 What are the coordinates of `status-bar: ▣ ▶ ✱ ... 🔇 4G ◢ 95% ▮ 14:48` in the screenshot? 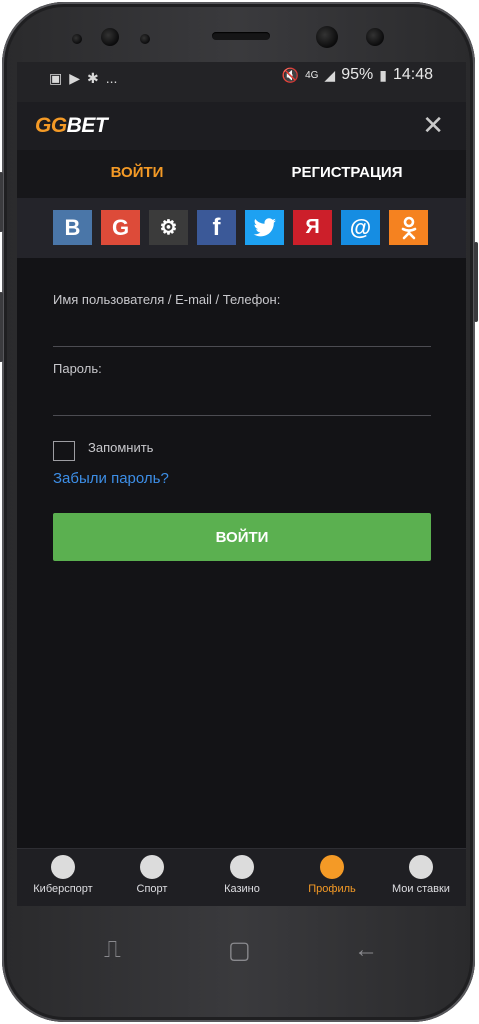 It's located at (241, 82).